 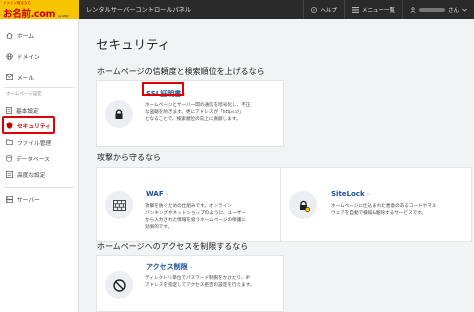 What do you see at coordinates (33, 159) in the screenshot?
I see `sidebar-item-label: データベース` at bounding box center [33, 159].